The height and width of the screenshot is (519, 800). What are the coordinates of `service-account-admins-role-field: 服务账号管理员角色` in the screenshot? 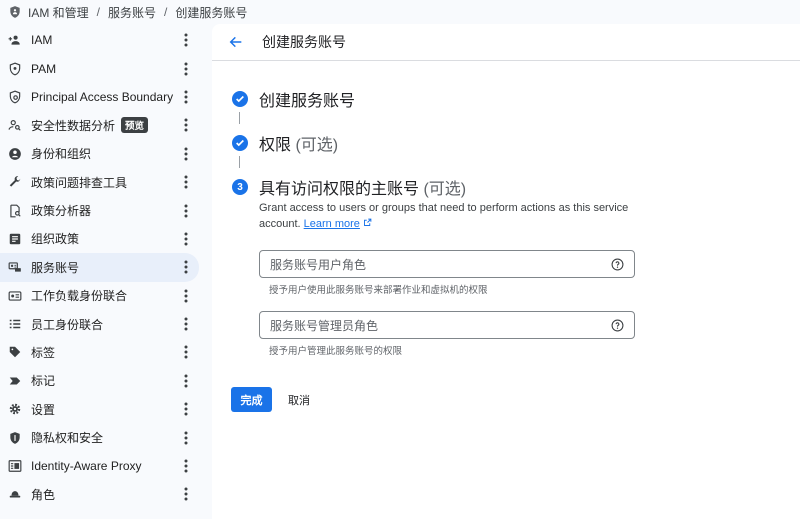 It's located at (447, 325).